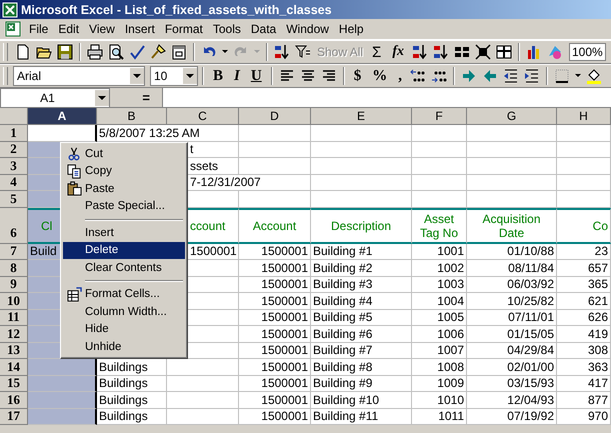  I want to click on table-cell: 417, so click(584, 384).